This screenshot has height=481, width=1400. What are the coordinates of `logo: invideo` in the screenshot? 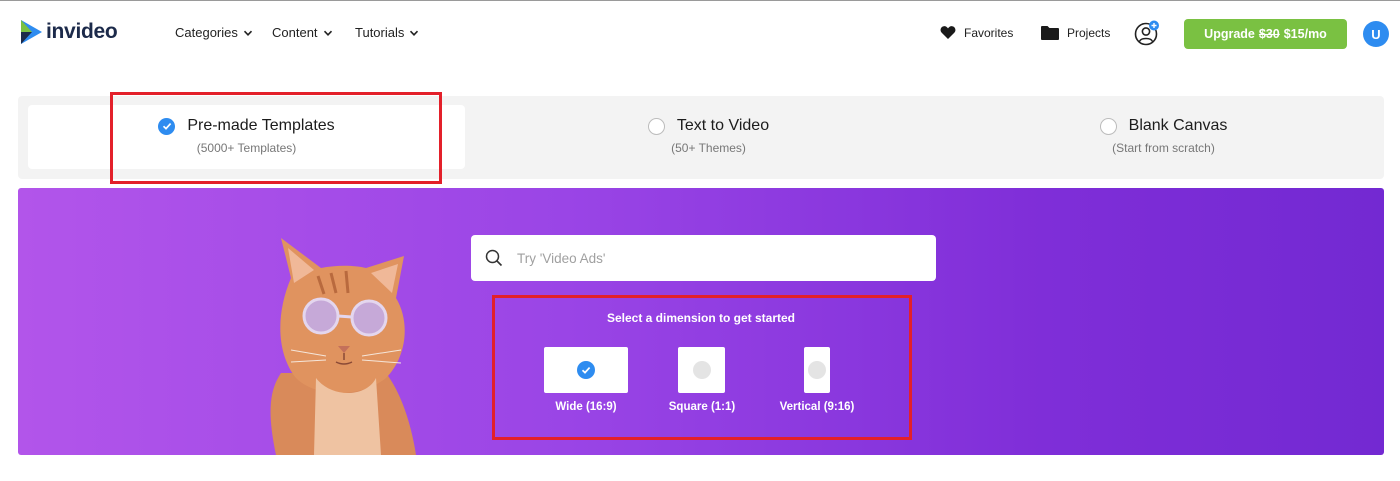 It's located at (68, 32).